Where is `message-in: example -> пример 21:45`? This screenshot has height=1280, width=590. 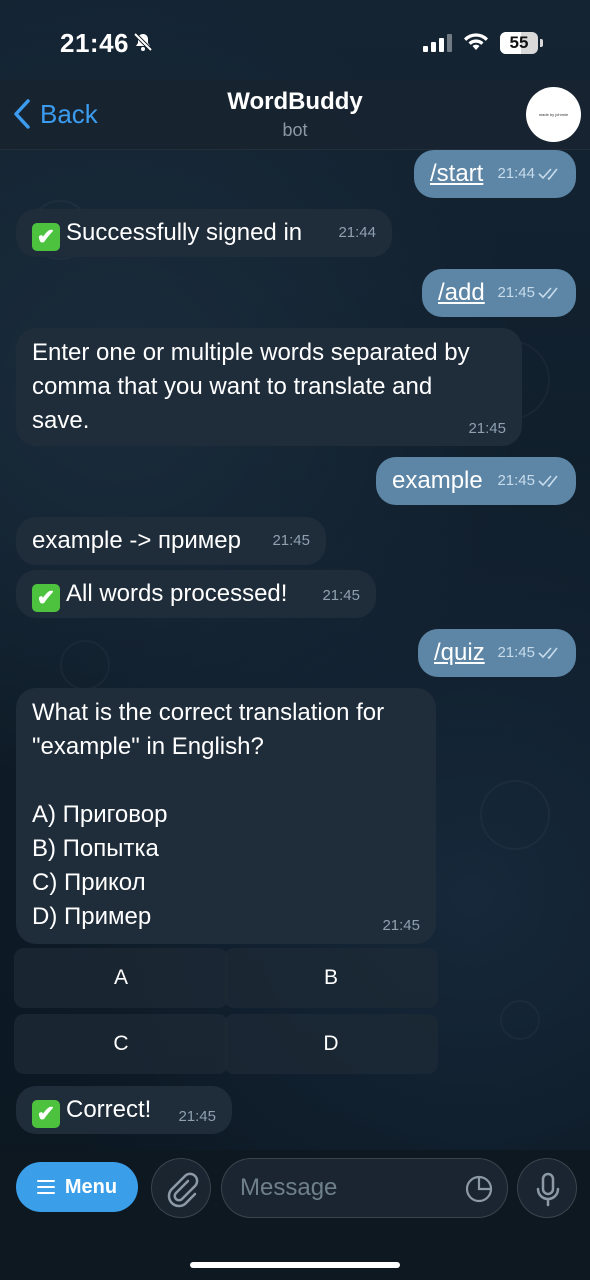 message-in: example -> пример 21:45 is located at coordinates (171, 541).